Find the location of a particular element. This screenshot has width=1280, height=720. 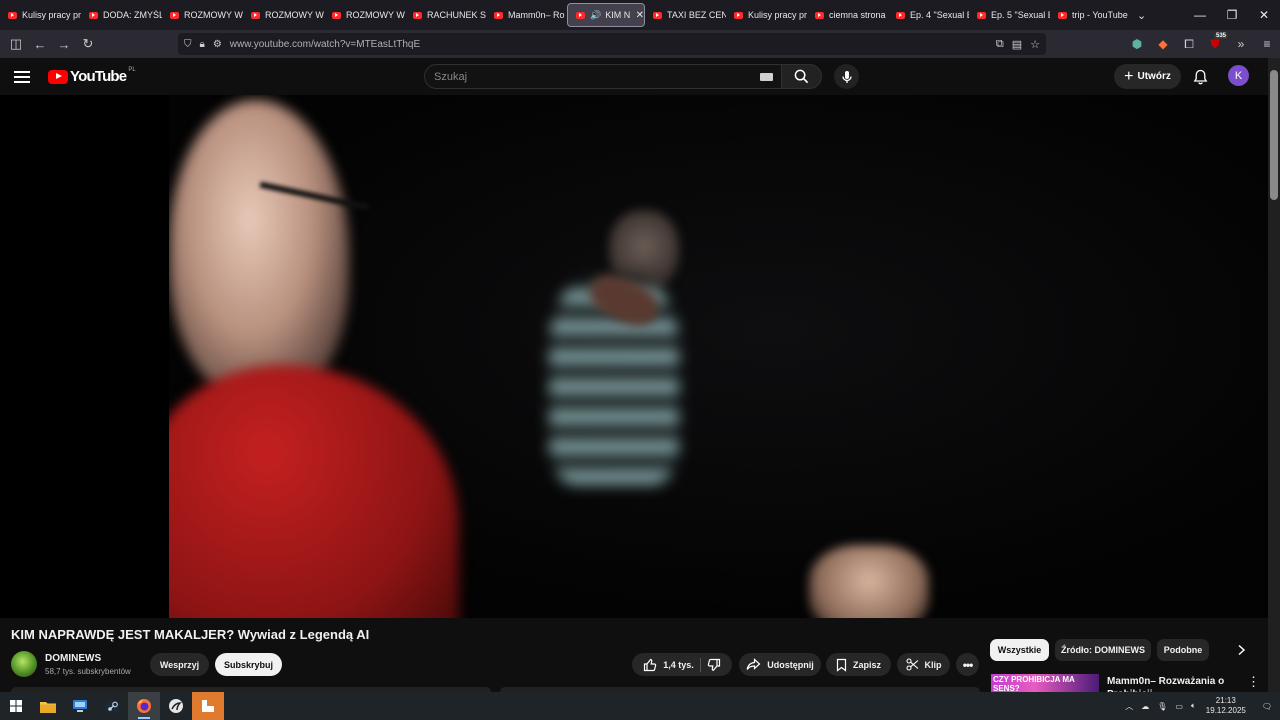

extensions-puzzle-icon: ⧠ is located at coordinates (1189, 44).